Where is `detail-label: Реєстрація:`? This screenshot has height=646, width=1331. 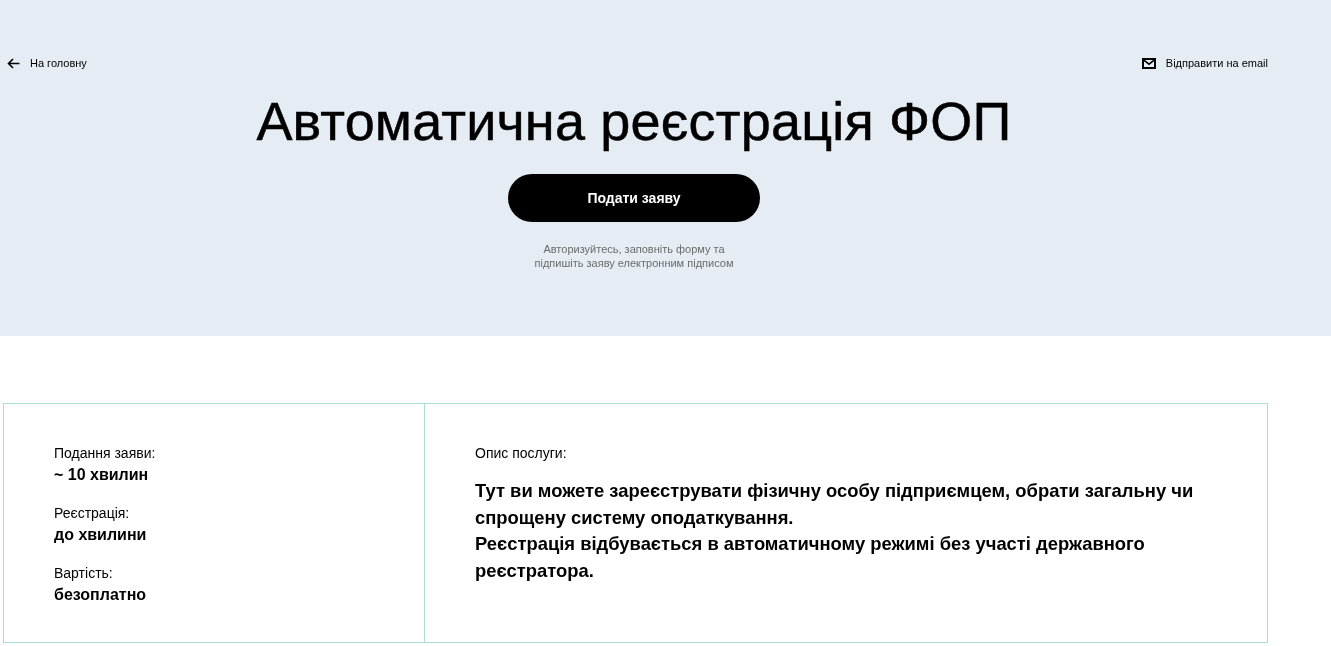
detail-label: Реєстрація: is located at coordinates (92, 513).